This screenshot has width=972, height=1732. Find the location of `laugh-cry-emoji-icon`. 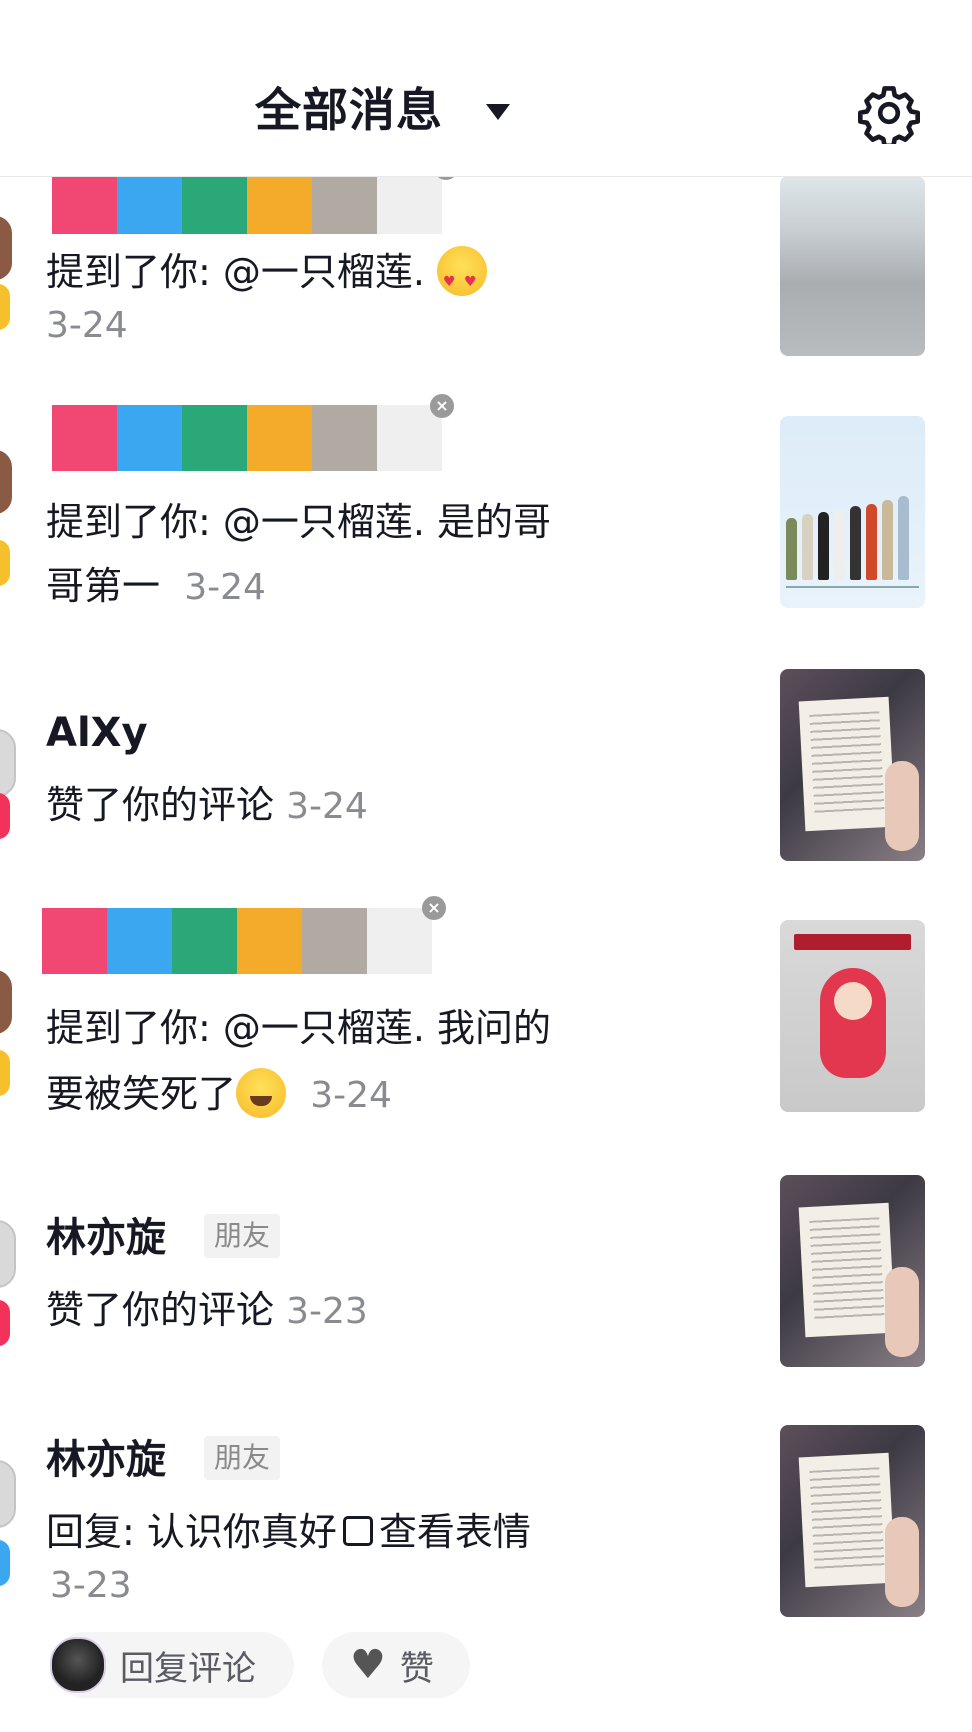

laugh-cry-emoji-icon is located at coordinates (261, 1092).